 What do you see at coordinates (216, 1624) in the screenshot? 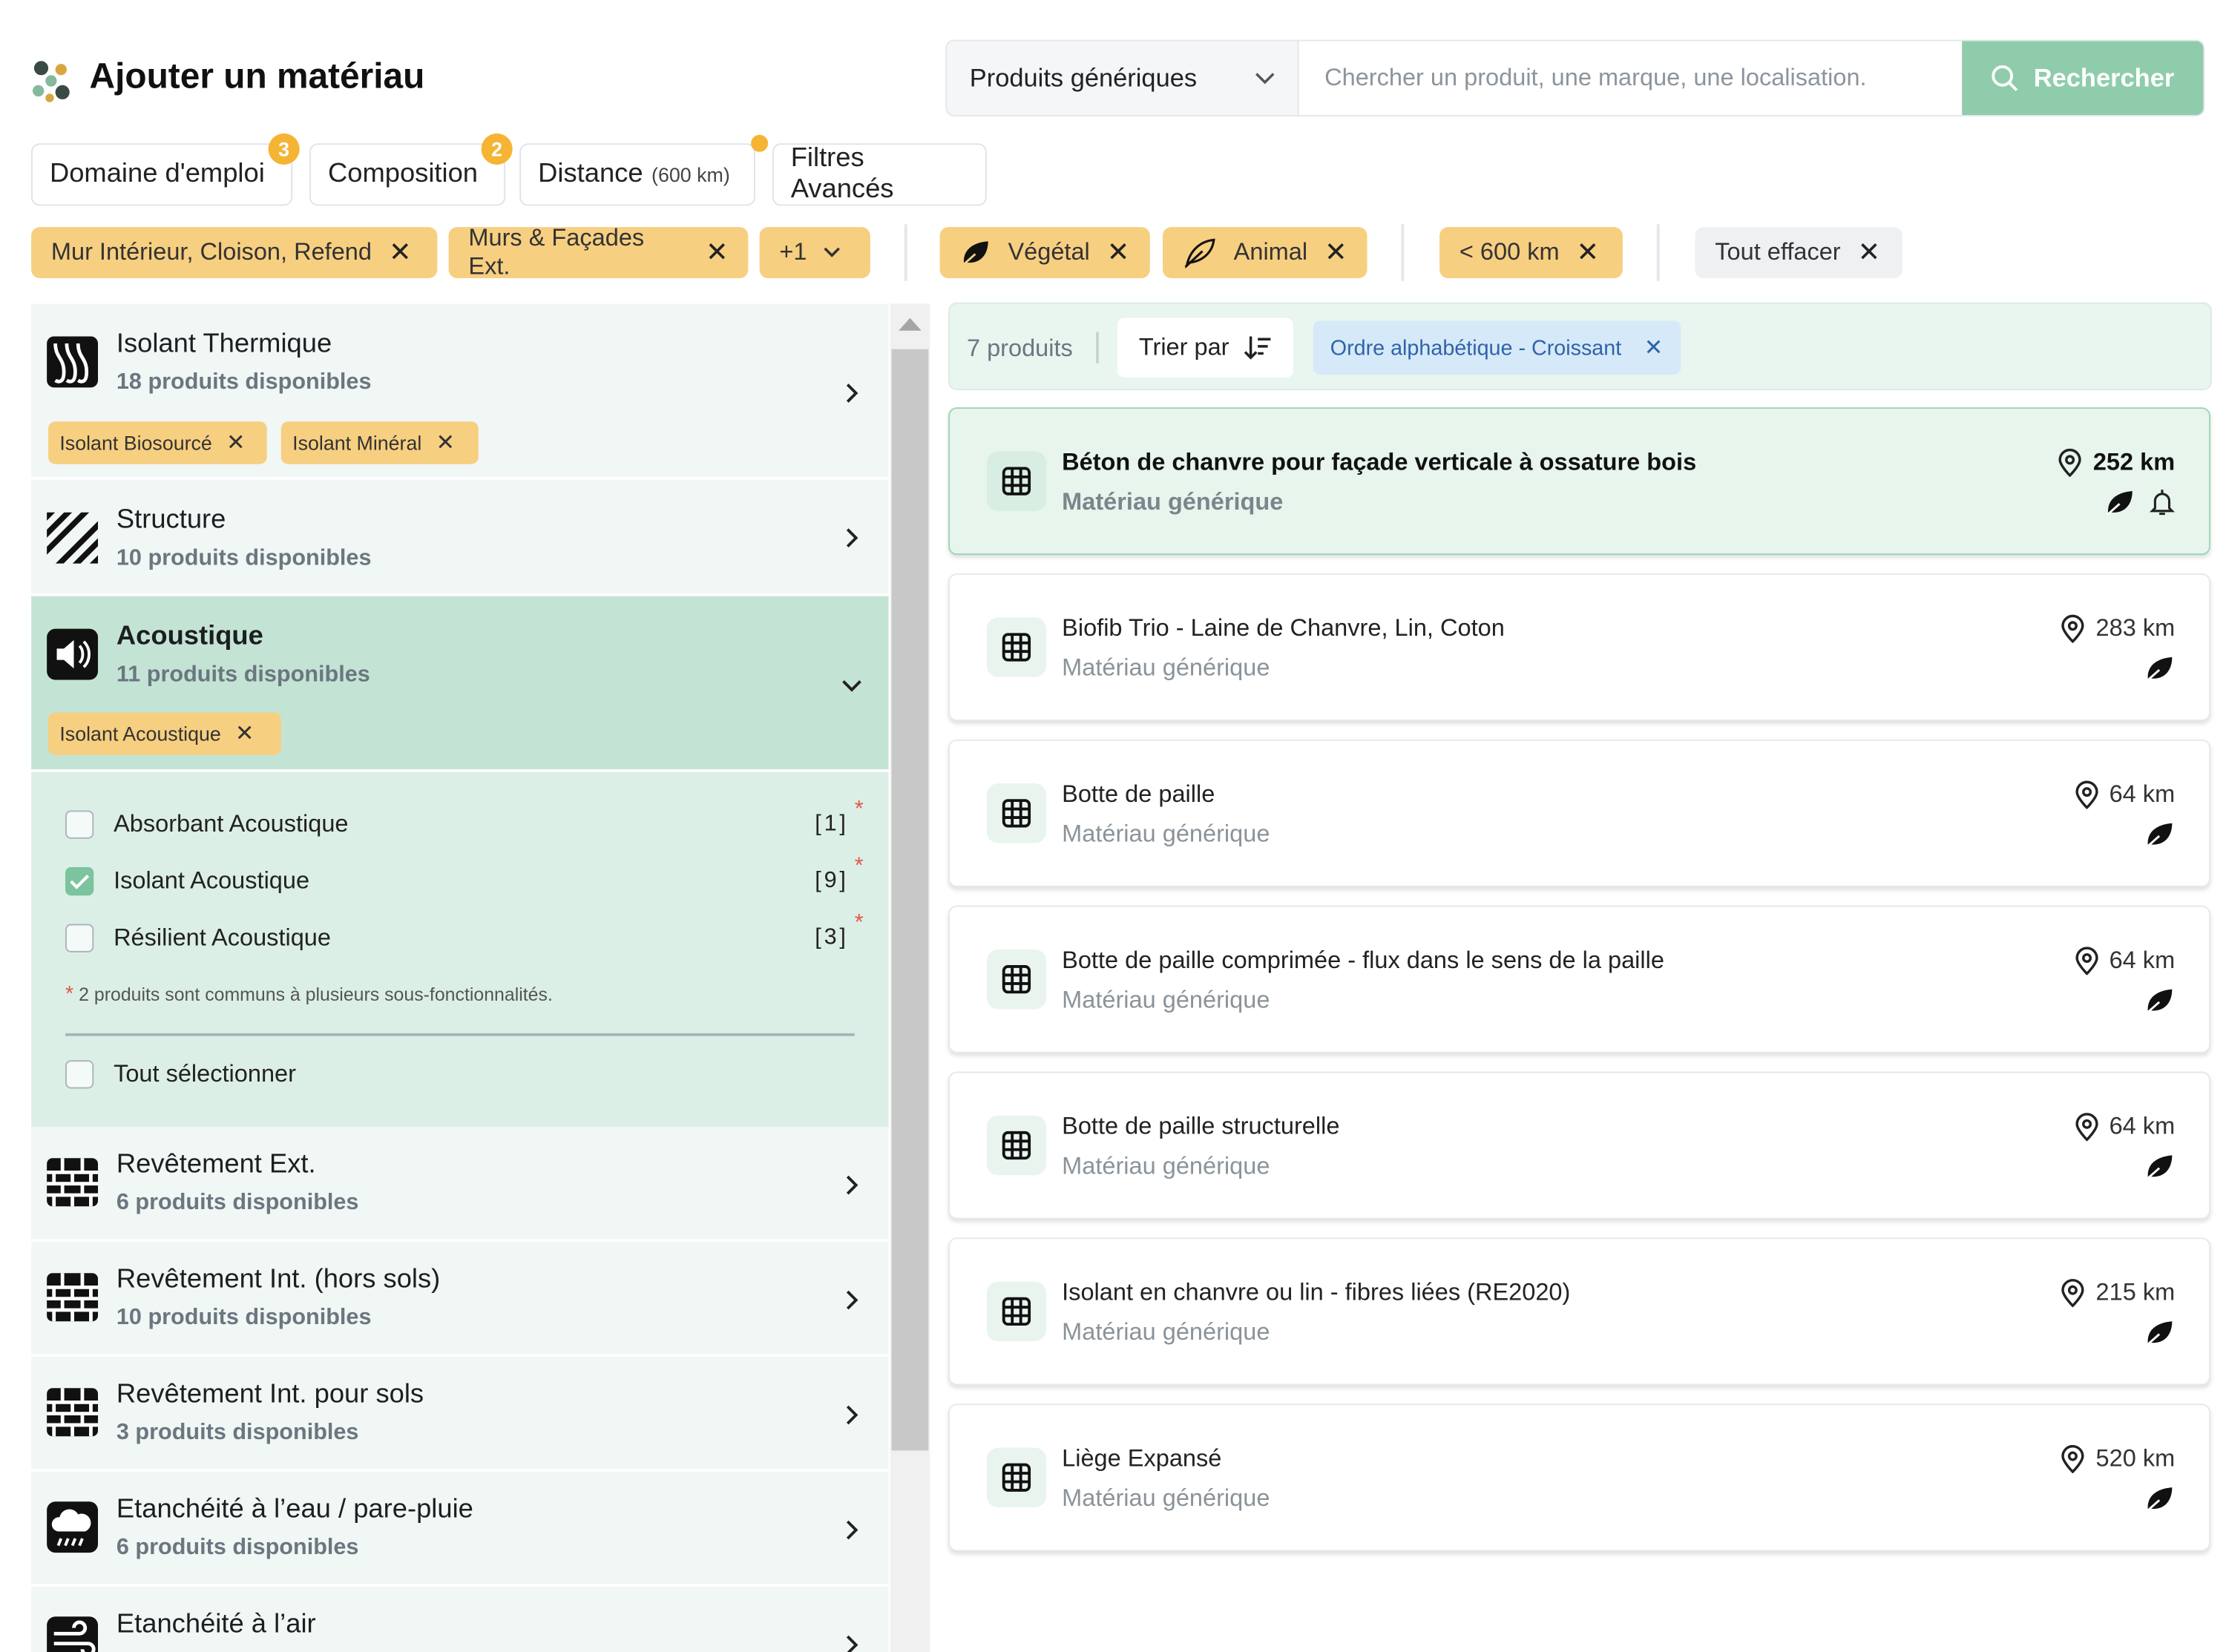
I see `category-name: Etanchéité à l’air` at bounding box center [216, 1624].